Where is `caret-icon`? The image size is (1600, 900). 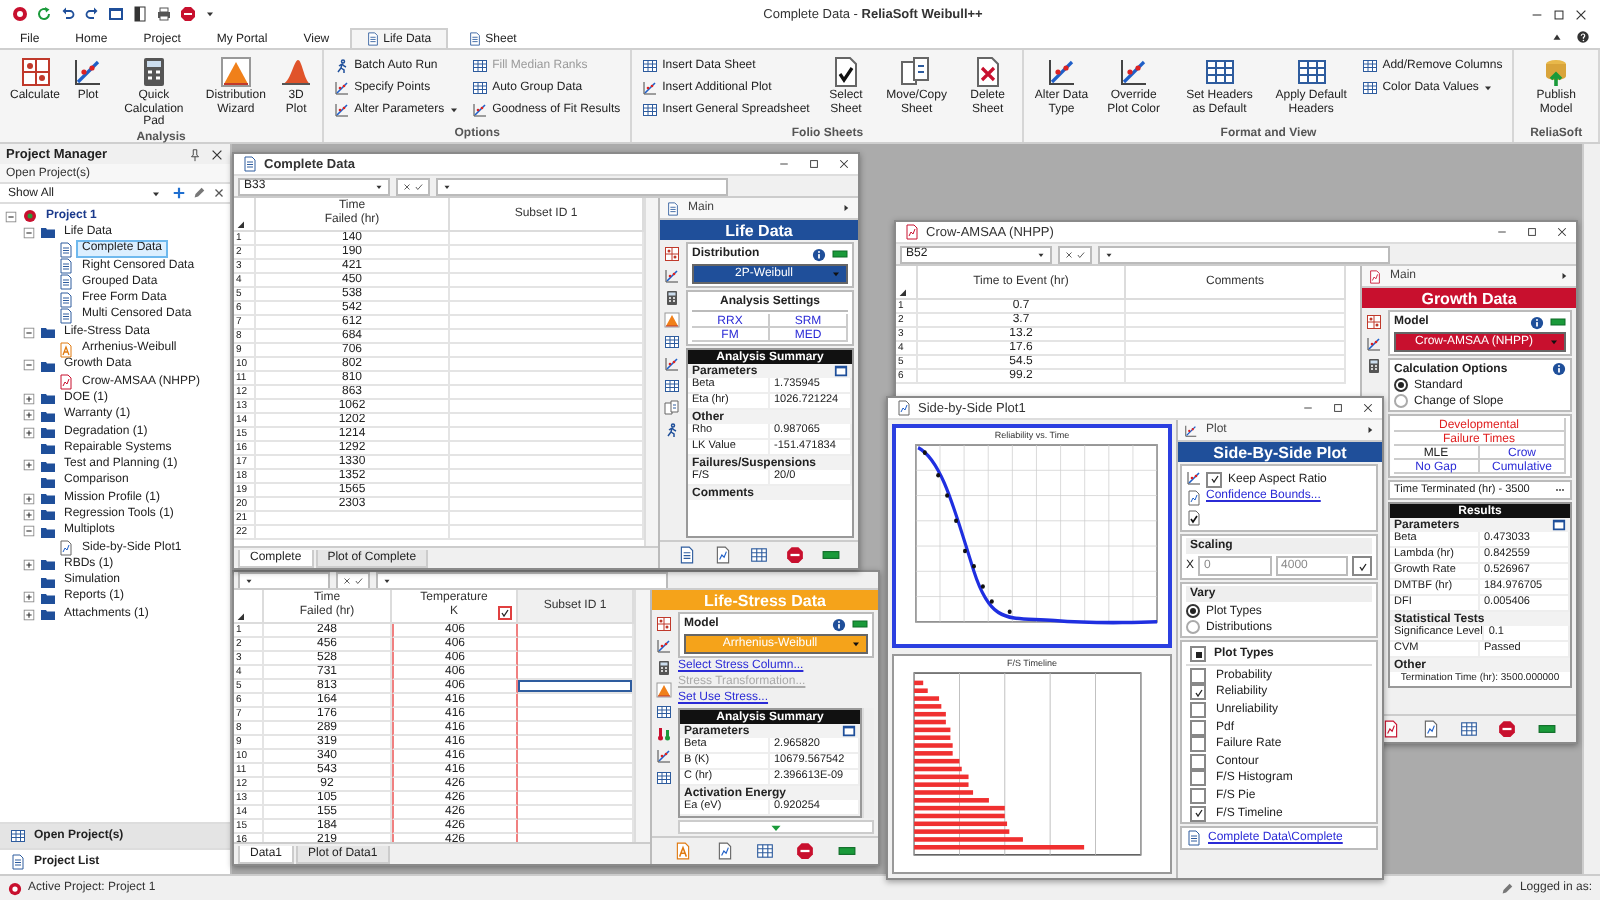
caret-icon is located at coordinates (210, 14).